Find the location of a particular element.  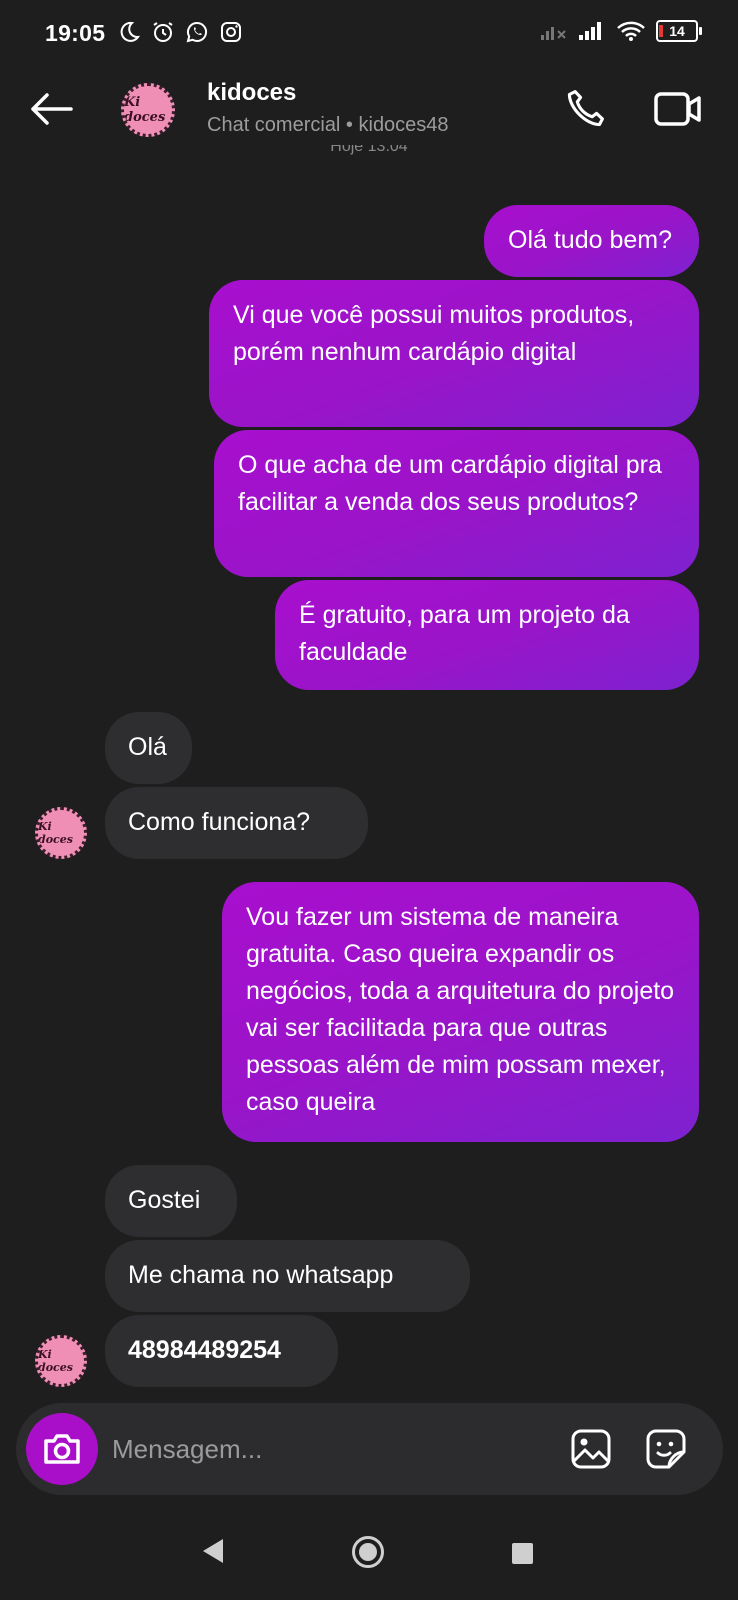

phone-icon is located at coordinates (585, 108).